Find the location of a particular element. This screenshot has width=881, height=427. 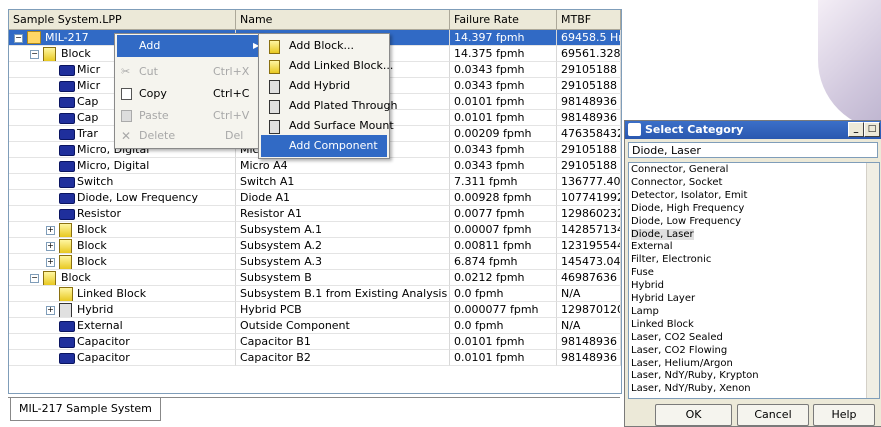

tree-label: Micr is located at coordinates (89, 69).